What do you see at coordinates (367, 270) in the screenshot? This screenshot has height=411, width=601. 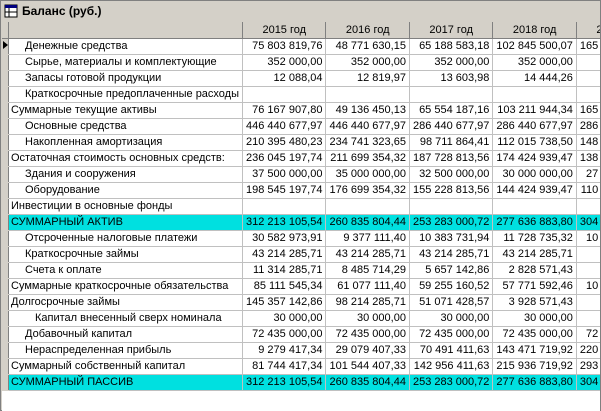 I see `value-cell: 8 485 714,29` at bounding box center [367, 270].